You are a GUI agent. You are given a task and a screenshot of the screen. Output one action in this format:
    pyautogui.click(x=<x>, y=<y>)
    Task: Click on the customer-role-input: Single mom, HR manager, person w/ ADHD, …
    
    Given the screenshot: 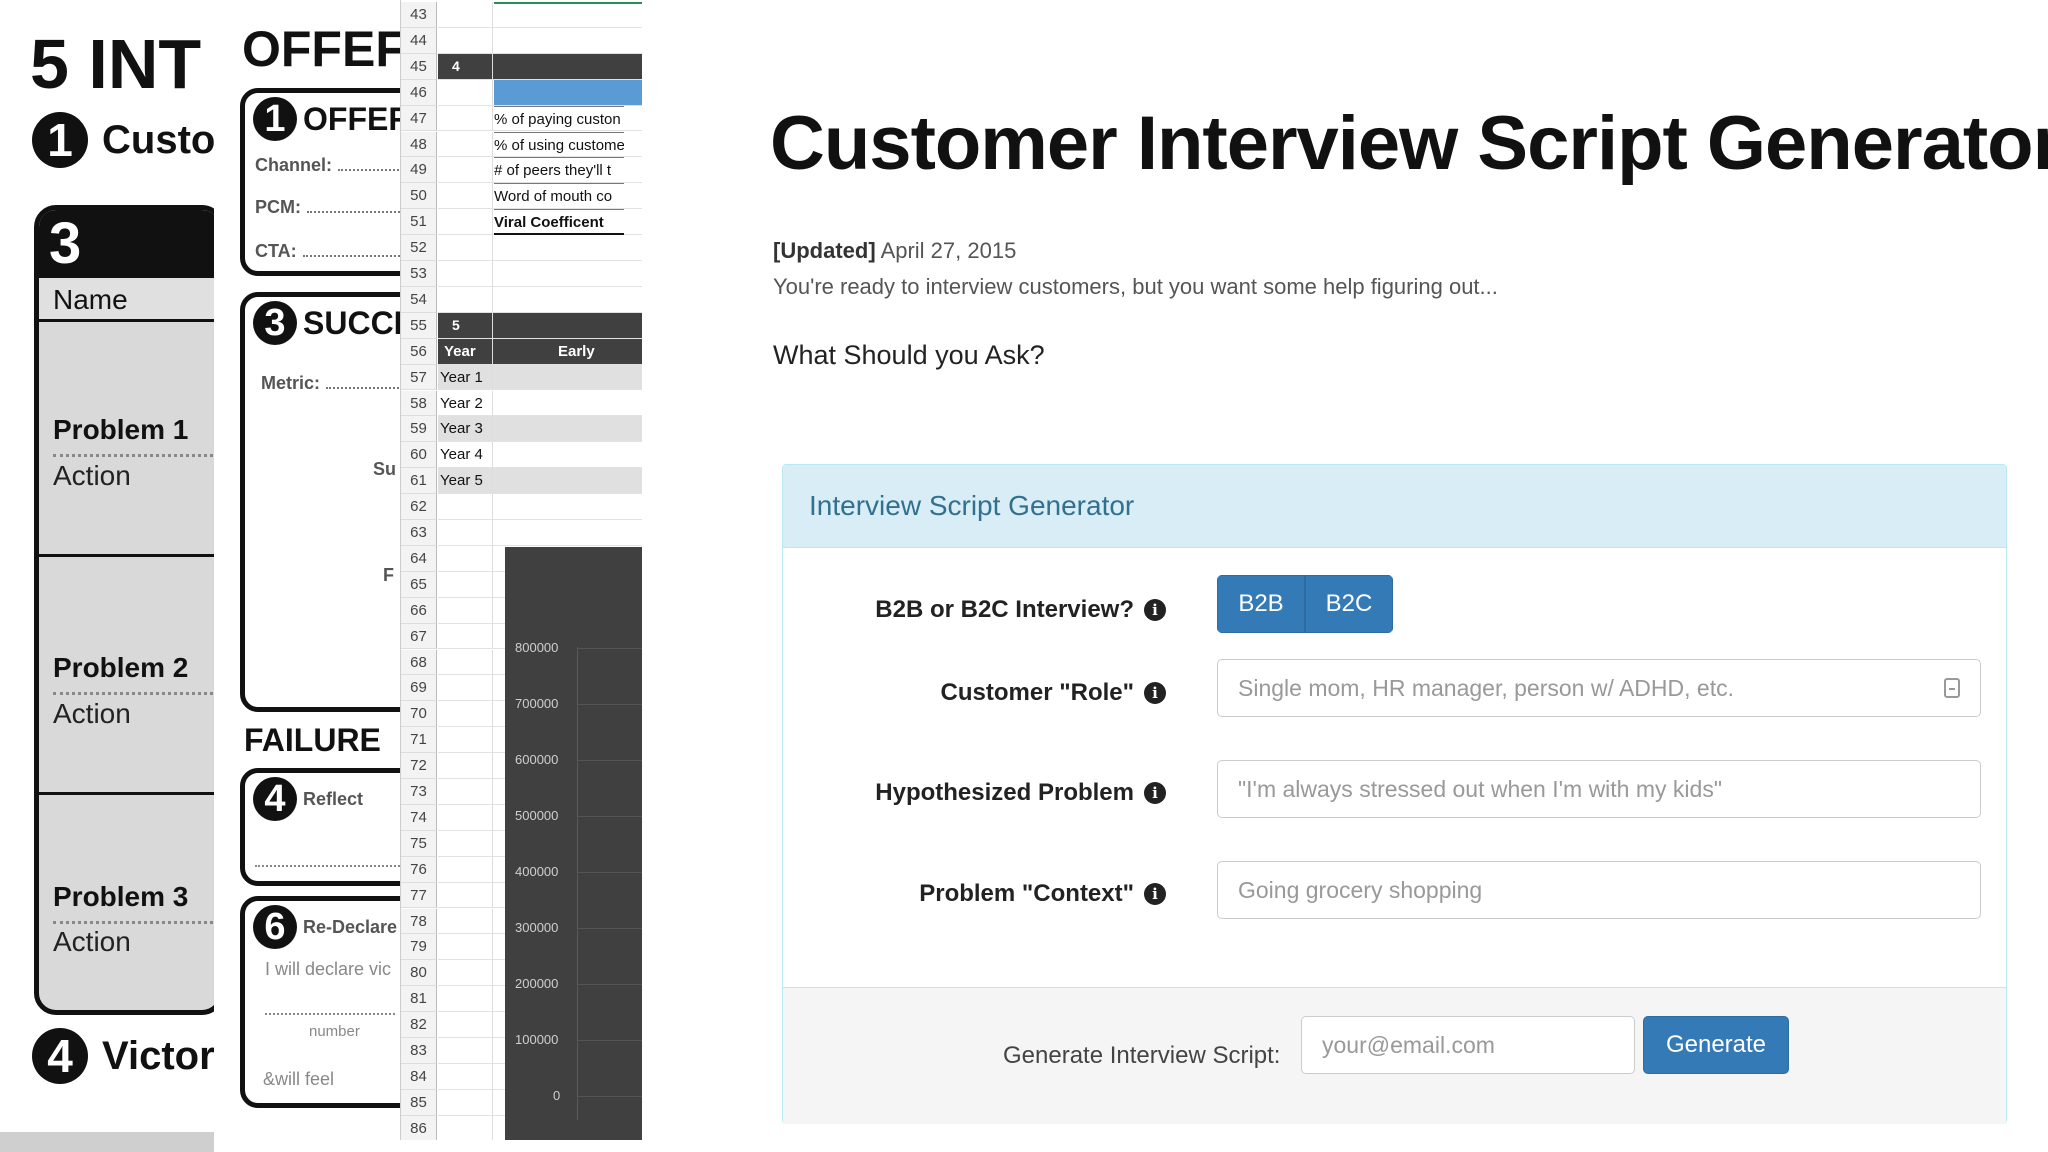 What is the action you would take?
    pyautogui.click(x=1599, y=688)
    